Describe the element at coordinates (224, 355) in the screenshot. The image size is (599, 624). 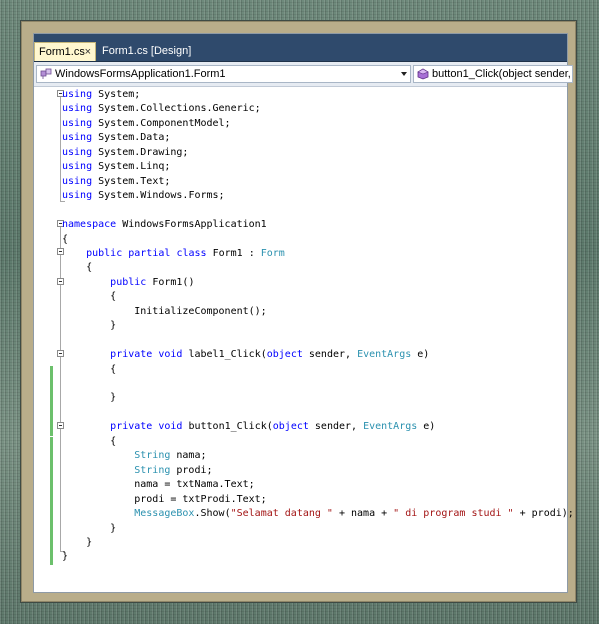
I see `code-text: label1_Click(` at that location.